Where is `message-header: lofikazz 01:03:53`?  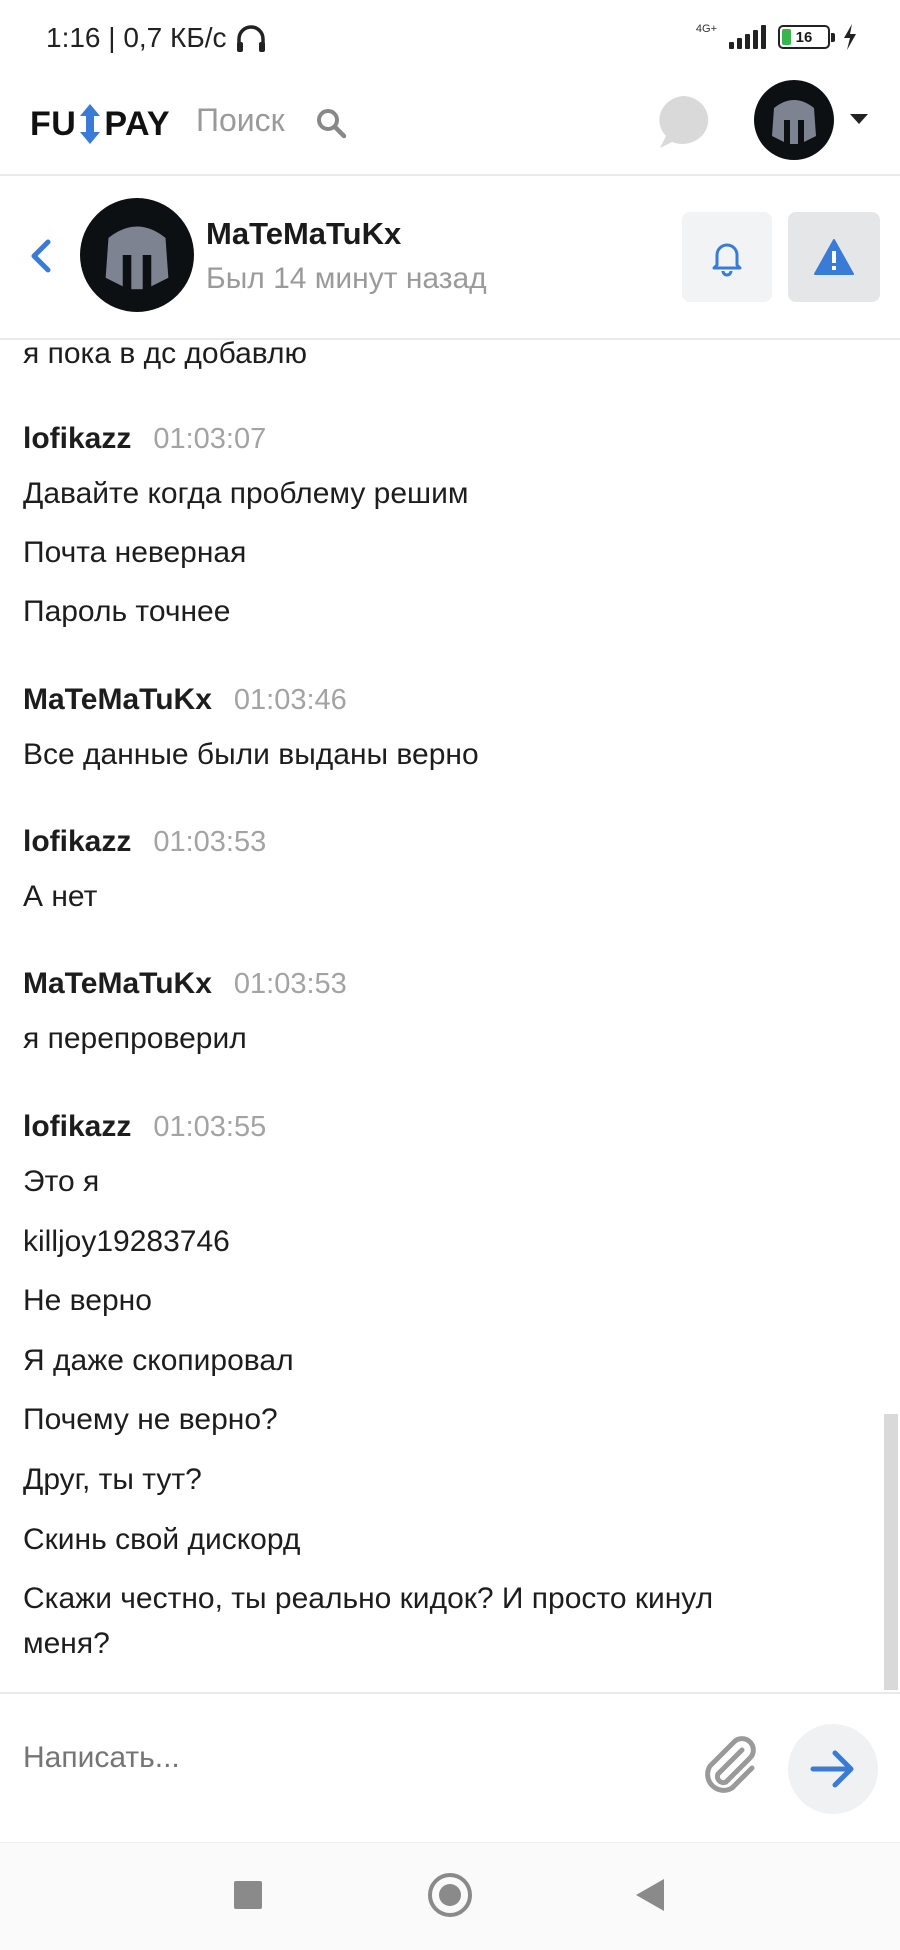 message-header: lofikazz 01:03:53 is located at coordinates (144, 842).